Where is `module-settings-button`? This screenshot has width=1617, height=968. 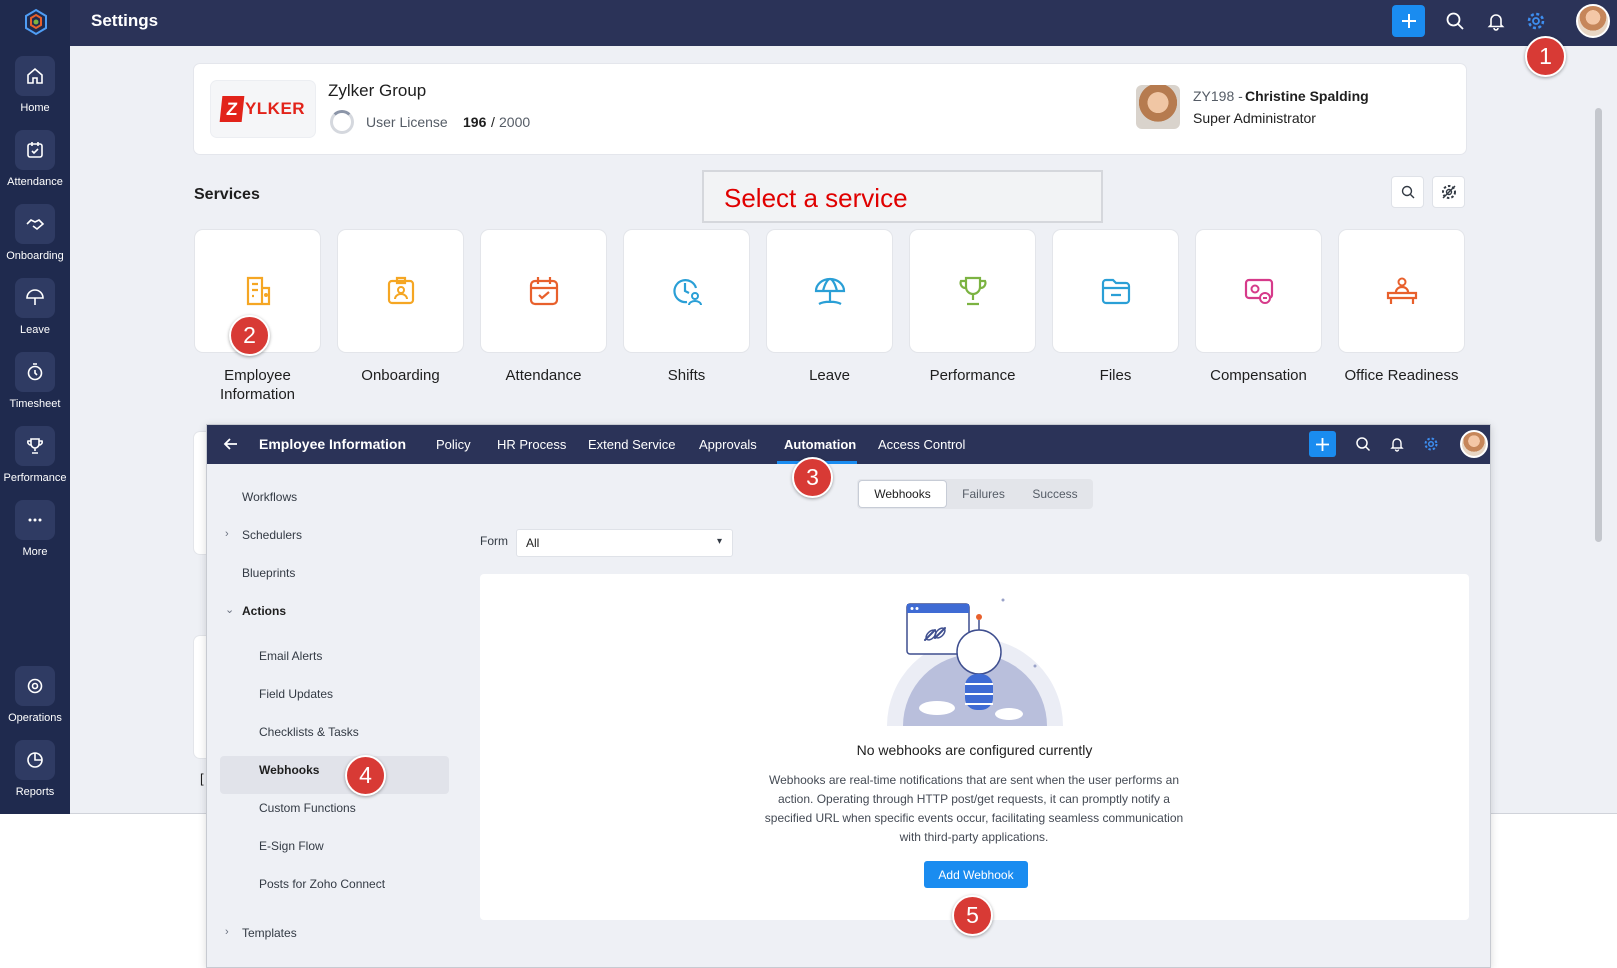
module-settings-button is located at coordinates (1431, 444).